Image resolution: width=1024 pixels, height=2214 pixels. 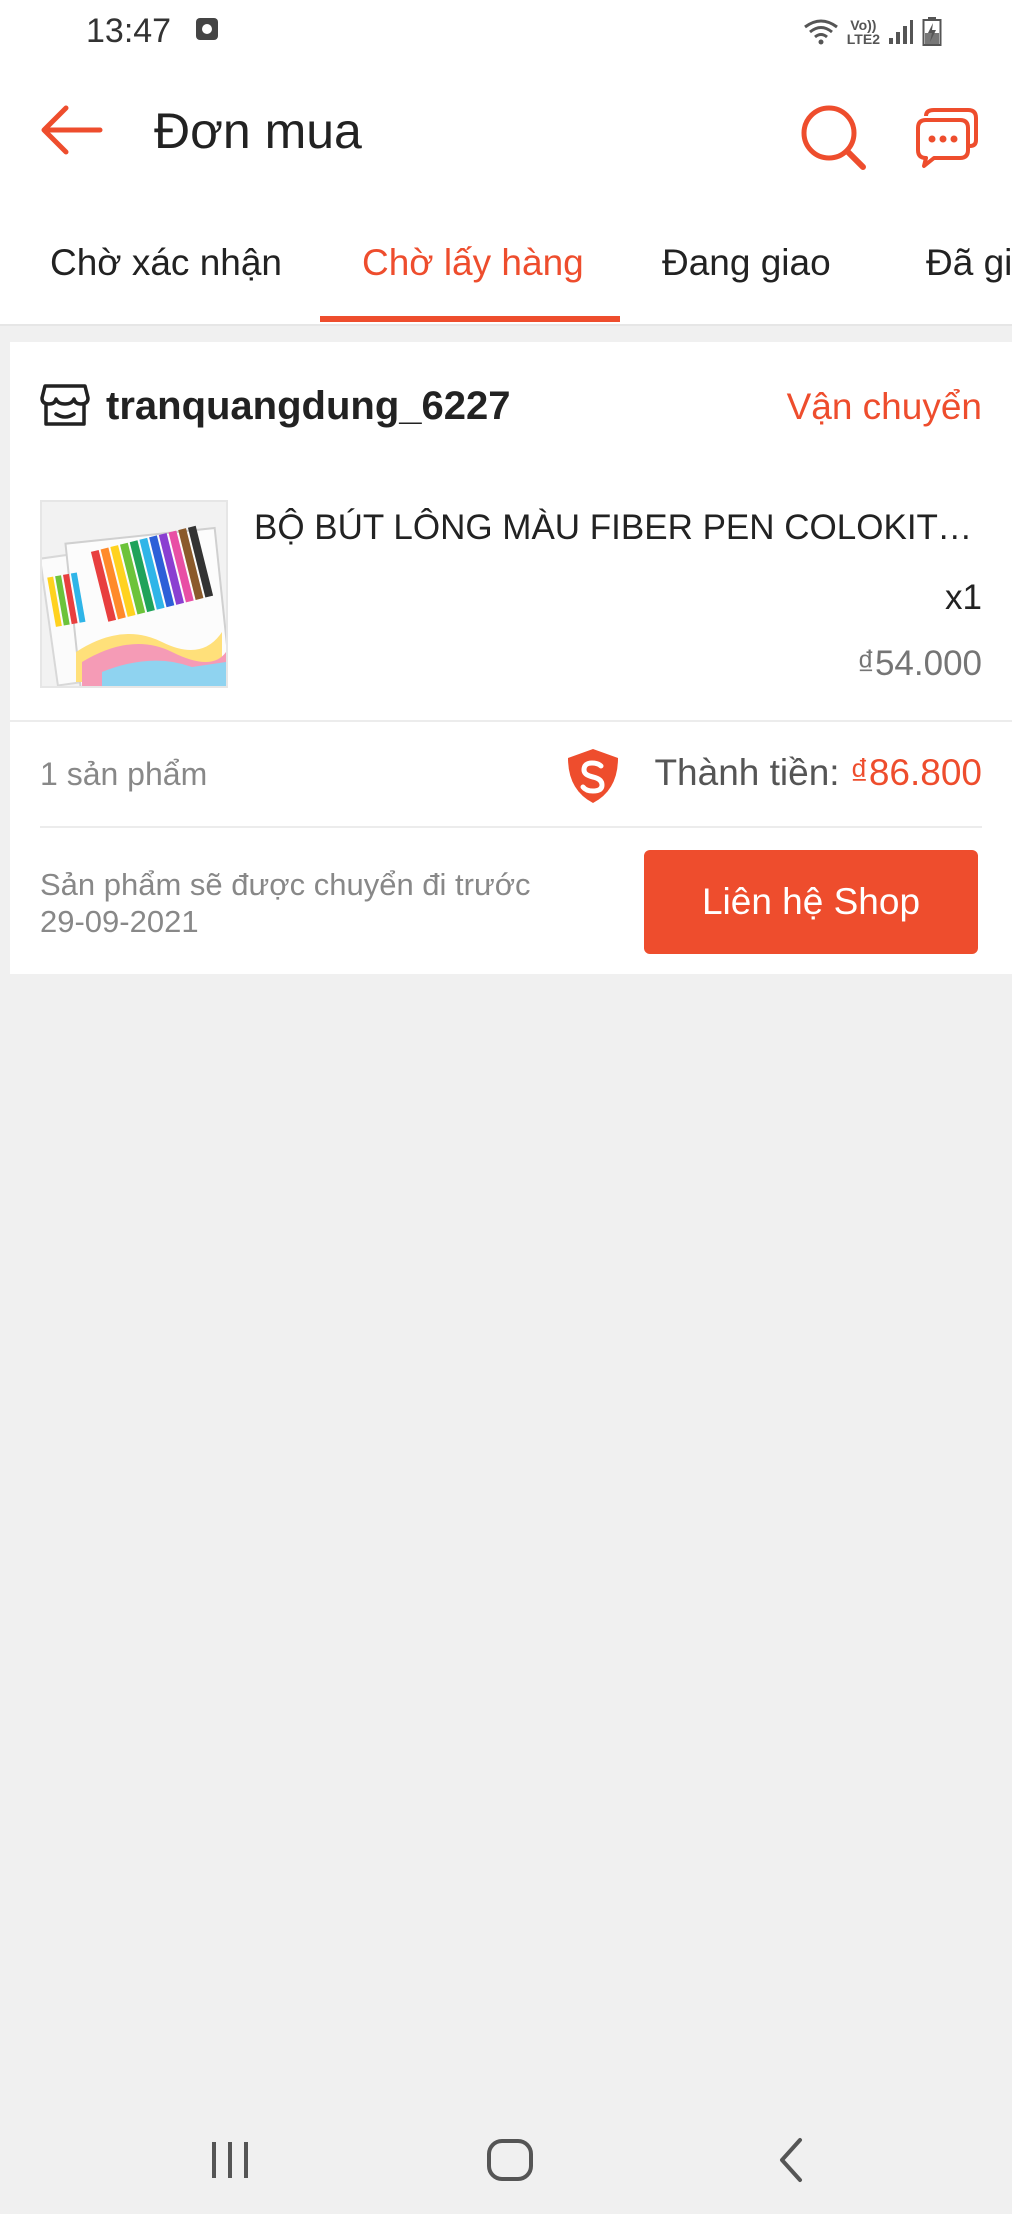 What do you see at coordinates (230, 2160) in the screenshot?
I see `recent-apps-icon` at bounding box center [230, 2160].